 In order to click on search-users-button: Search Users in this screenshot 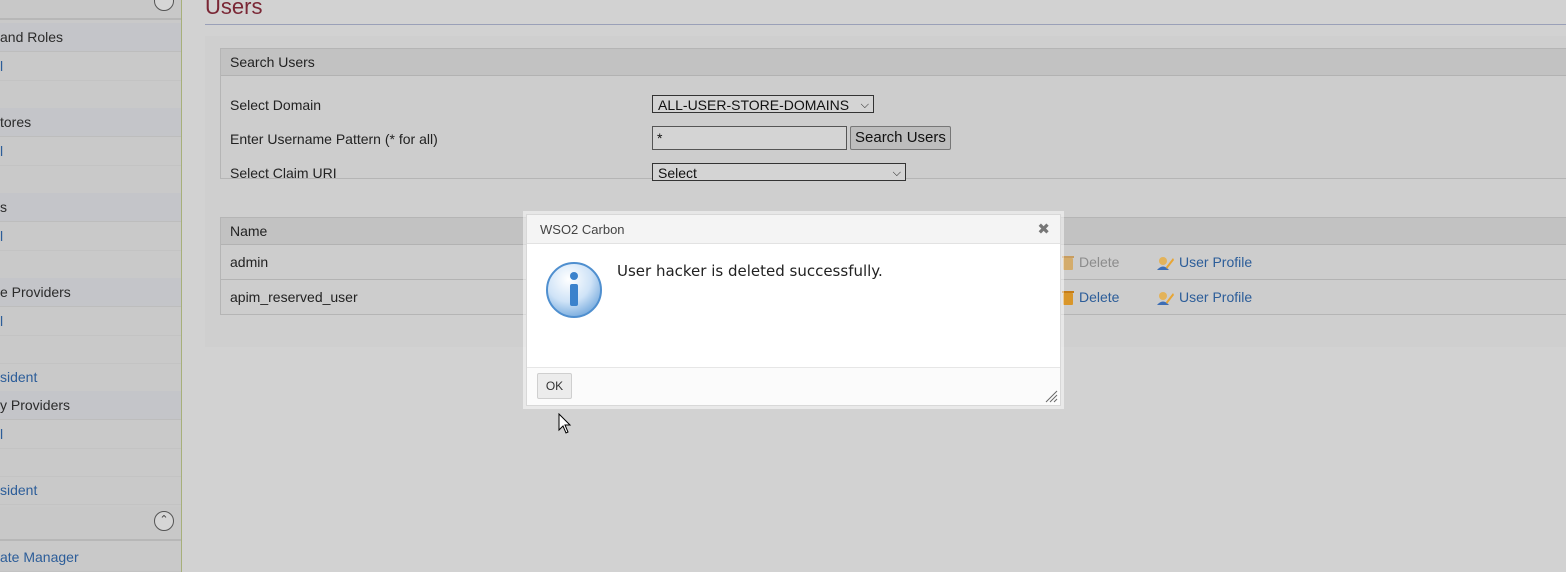, I will do `click(900, 138)`.